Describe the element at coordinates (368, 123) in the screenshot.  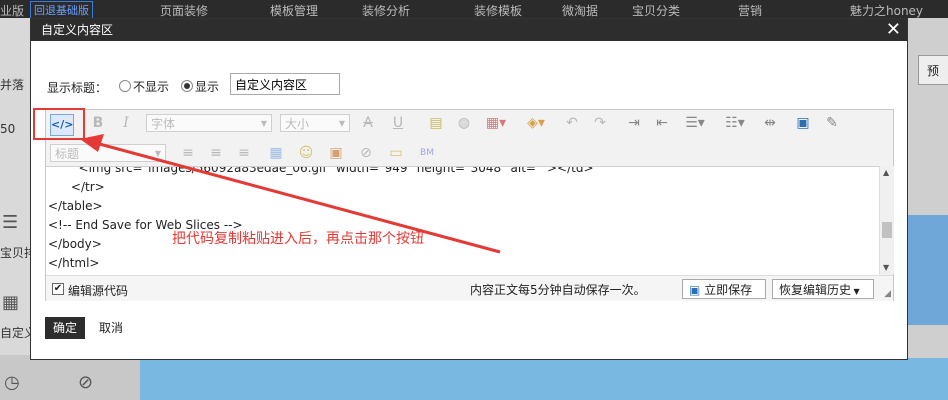
I see `strikethrough-icon: A` at that location.